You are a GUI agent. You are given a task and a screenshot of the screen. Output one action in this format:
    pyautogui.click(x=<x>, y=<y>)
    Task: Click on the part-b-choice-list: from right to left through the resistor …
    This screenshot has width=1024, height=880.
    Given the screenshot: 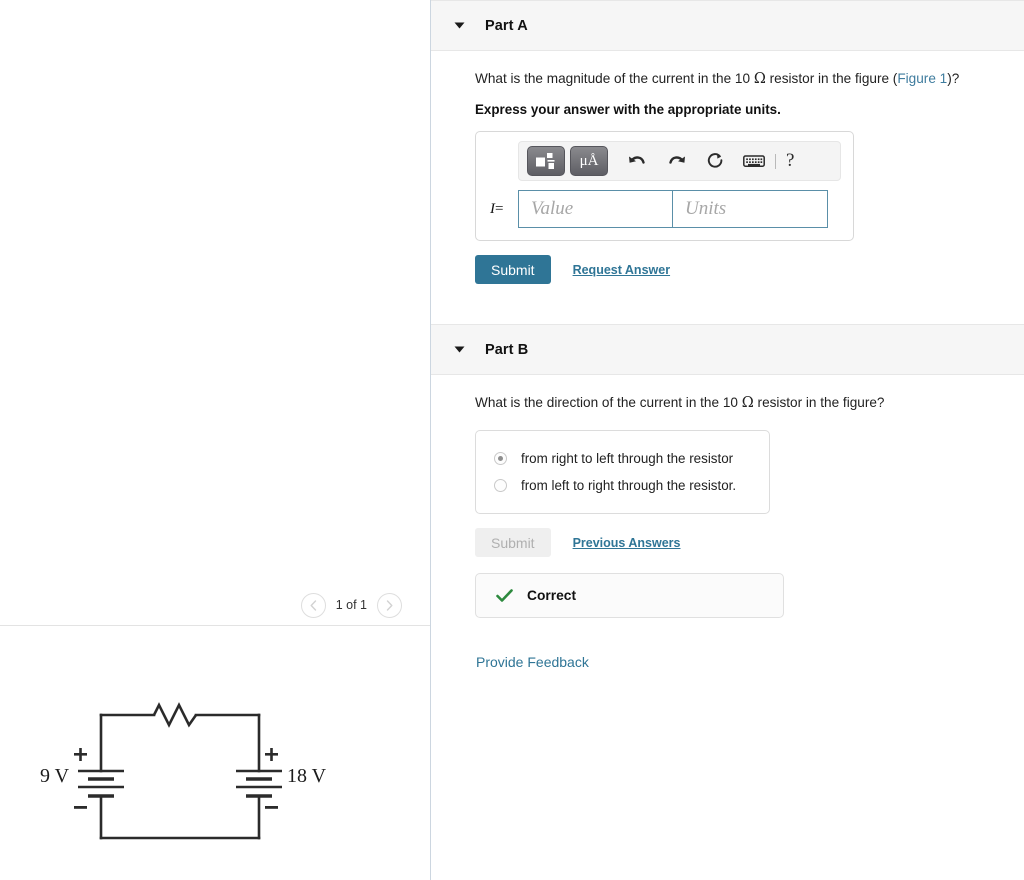 What is the action you would take?
    pyautogui.click(x=622, y=472)
    